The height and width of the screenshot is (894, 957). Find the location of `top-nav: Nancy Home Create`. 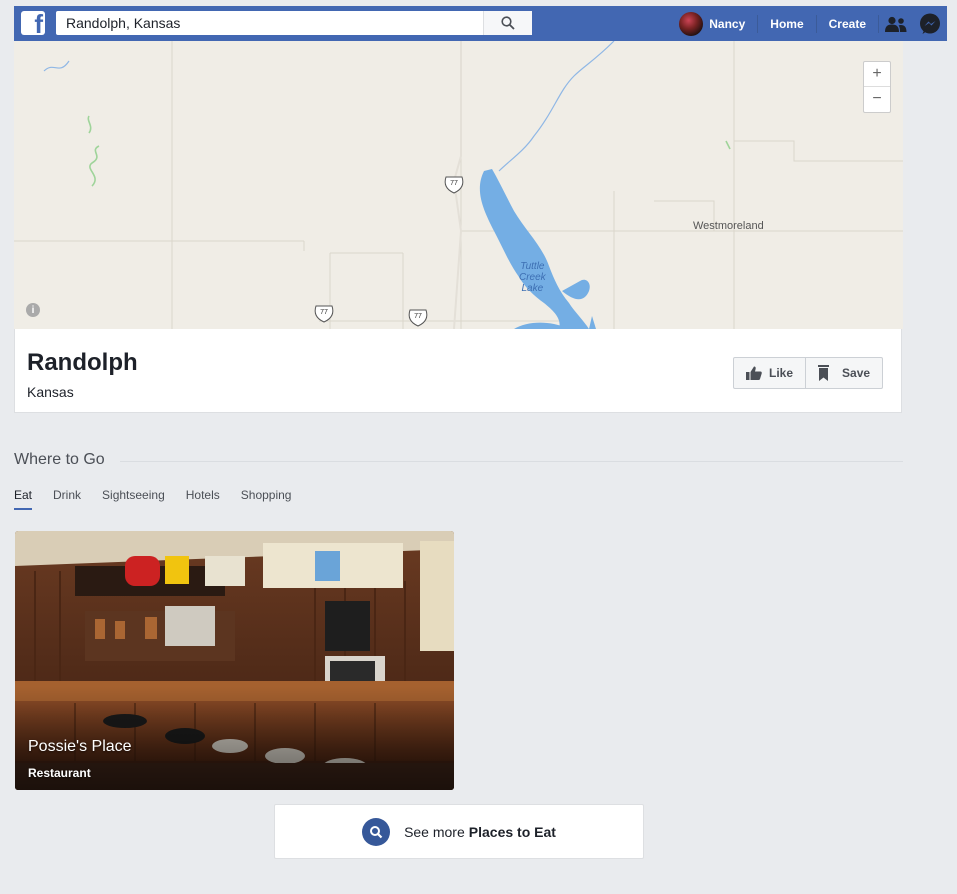

top-nav: Nancy Home Create is located at coordinates (813, 23).